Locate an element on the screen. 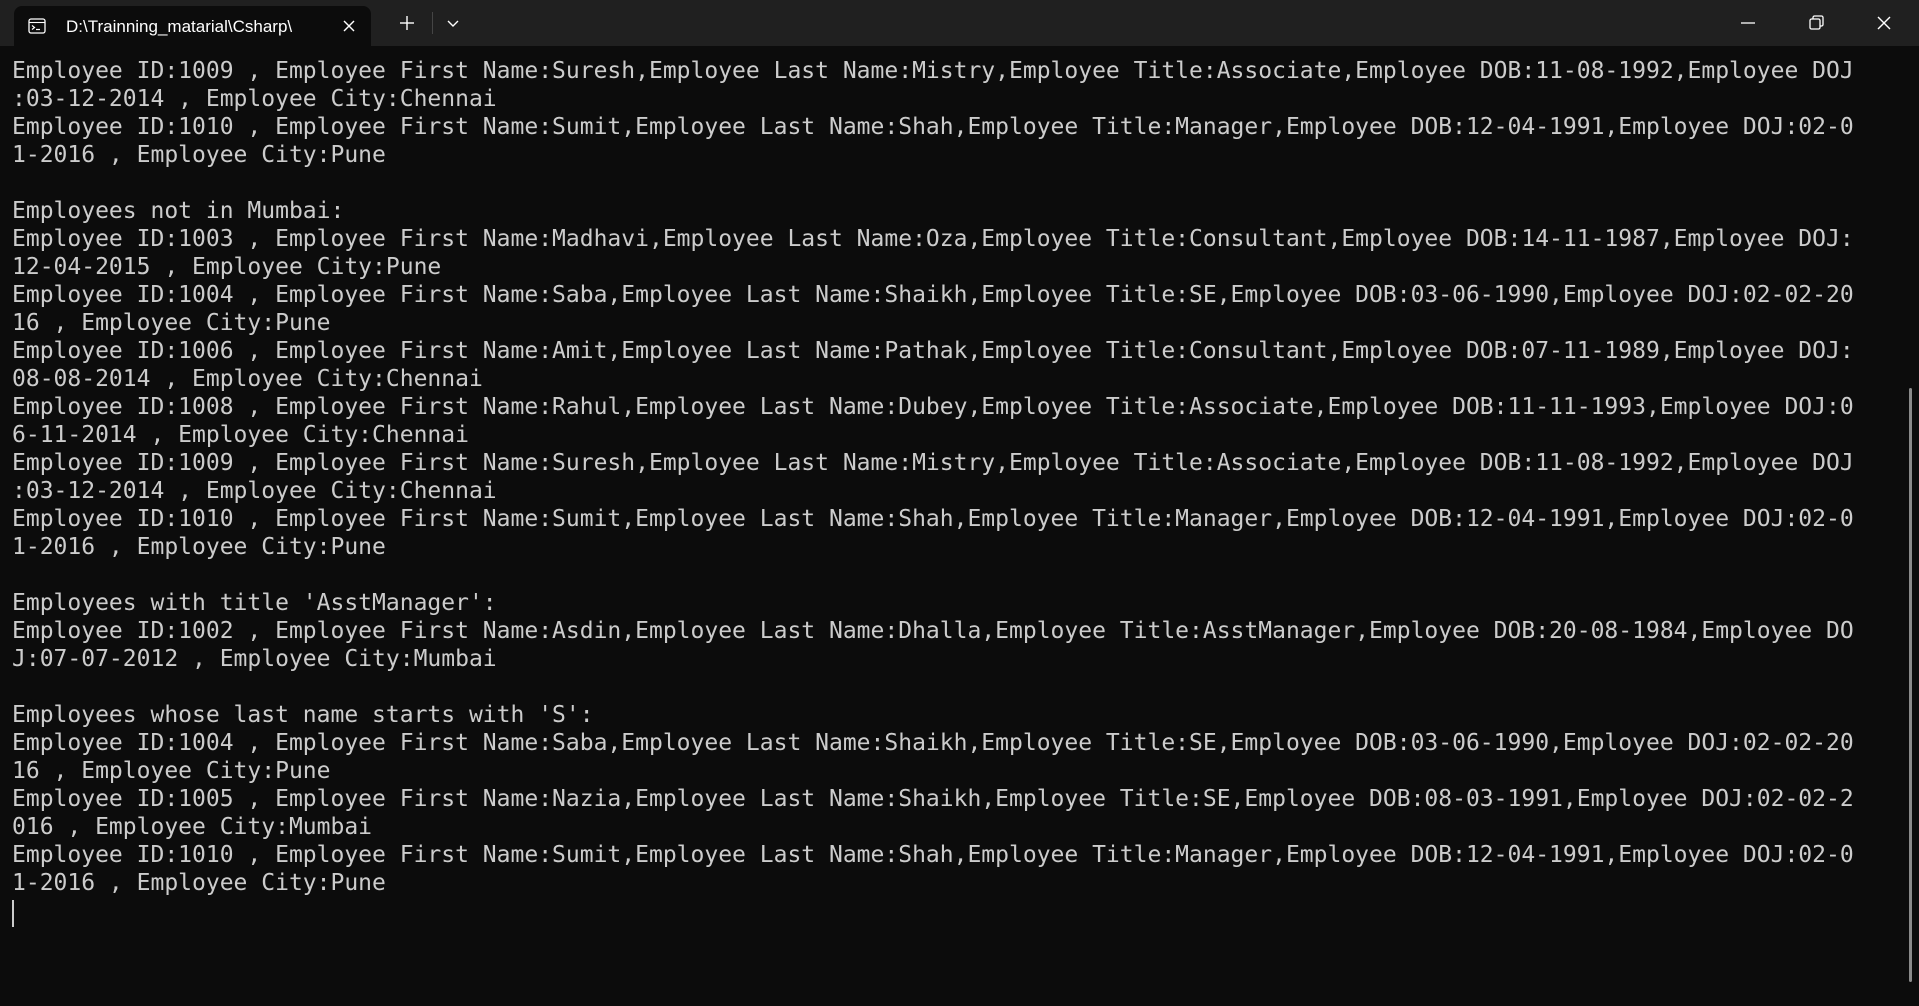 The height and width of the screenshot is (1006, 1919). restore-icon is located at coordinates (1816, 22).